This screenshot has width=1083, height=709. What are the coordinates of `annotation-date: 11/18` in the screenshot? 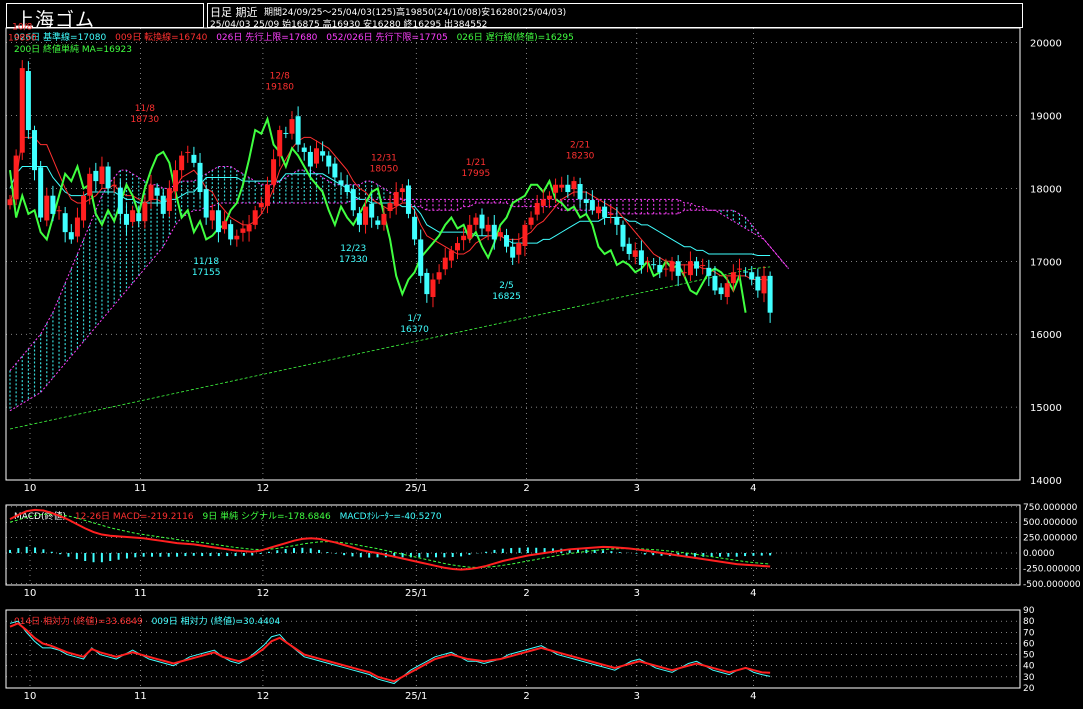 It's located at (206, 262).